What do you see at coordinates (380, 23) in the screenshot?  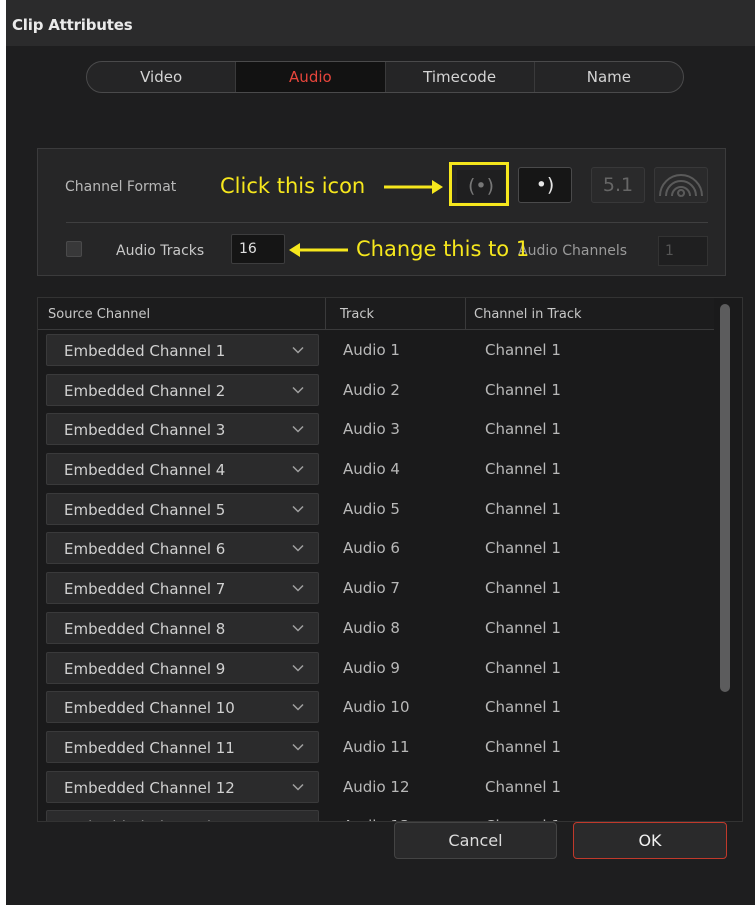 I see `title-bar: Clip Attributes` at bounding box center [380, 23].